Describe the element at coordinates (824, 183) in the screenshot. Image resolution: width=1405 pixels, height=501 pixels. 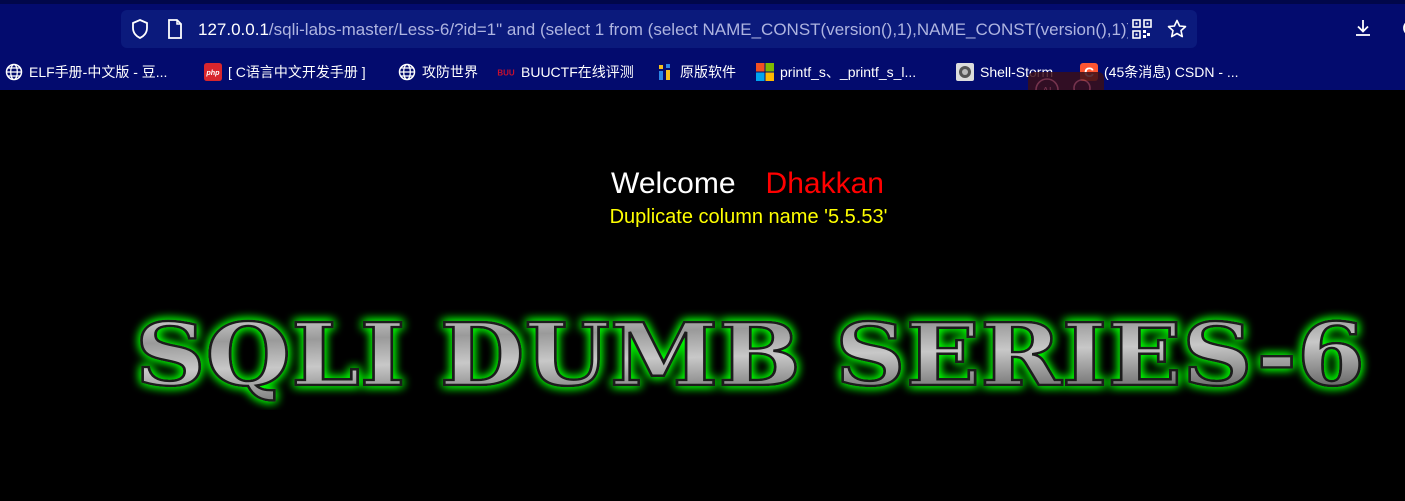
I see `user-name: Dhakkan` at that location.